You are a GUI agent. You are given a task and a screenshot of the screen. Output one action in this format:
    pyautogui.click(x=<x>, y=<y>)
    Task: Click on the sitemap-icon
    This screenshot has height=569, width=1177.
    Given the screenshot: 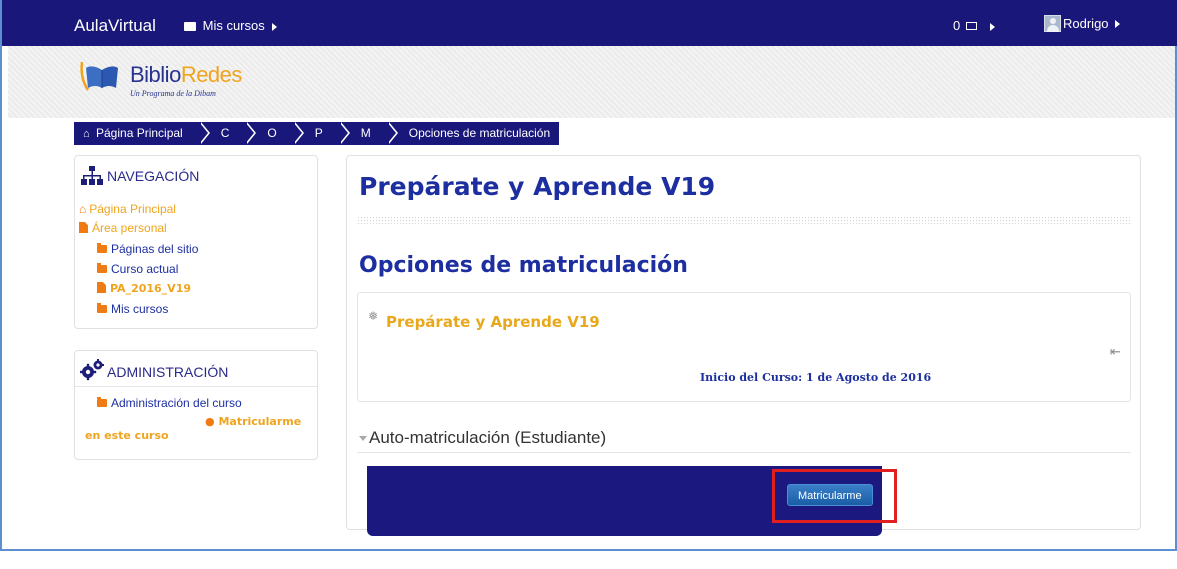 What is the action you would take?
    pyautogui.click(x=92, y=175)
    